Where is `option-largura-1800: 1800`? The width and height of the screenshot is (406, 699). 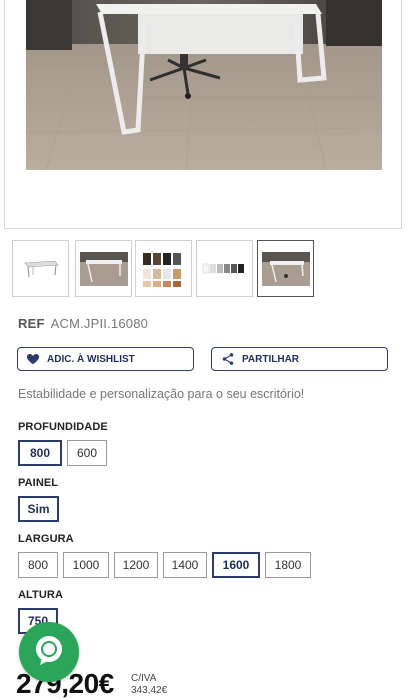 option-largura-1800: 1800 is located at coordinates (288, 565).